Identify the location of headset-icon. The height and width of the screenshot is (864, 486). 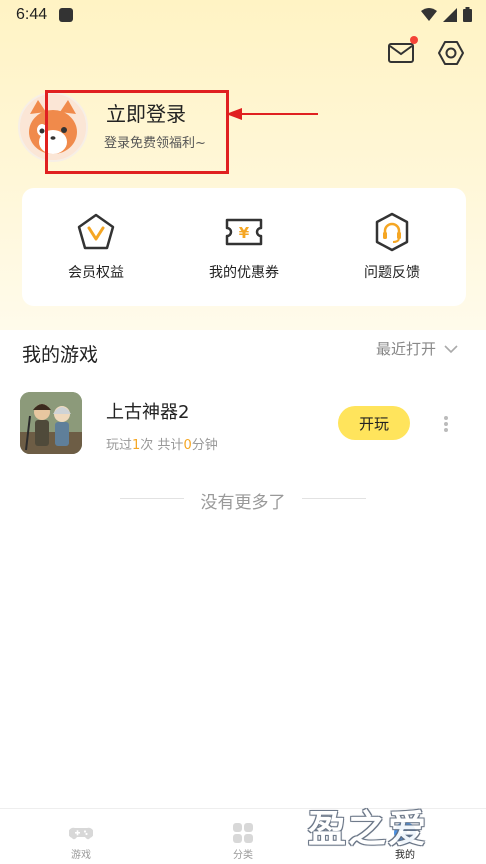
(392, 232).